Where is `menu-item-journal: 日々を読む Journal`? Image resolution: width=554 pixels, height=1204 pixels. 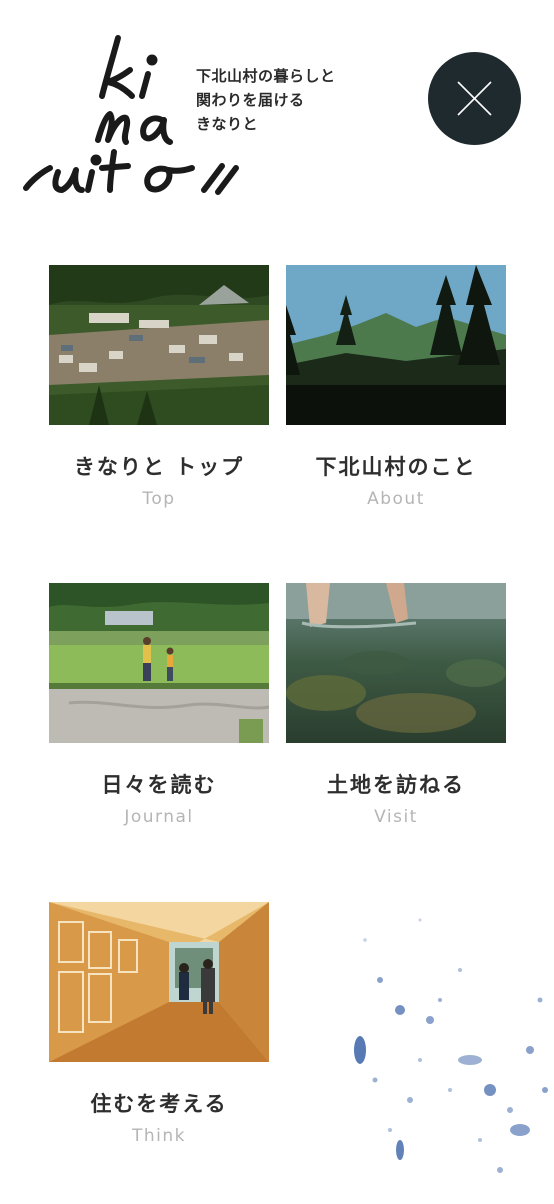 menu-item-journal: 日々を読む Journal is located at coordinates (159, 705).